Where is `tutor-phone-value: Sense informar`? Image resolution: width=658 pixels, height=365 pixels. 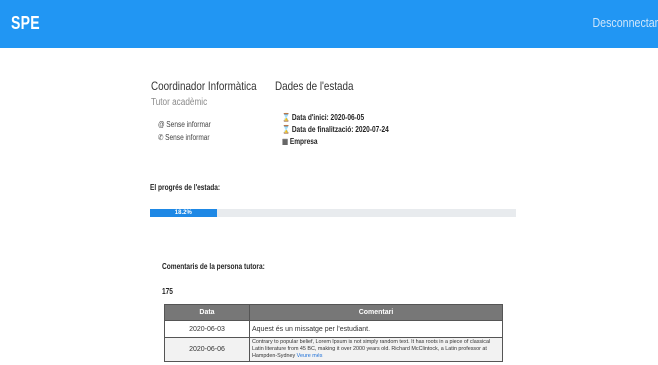
tutor-phone-value: Sense informar is located at coordinates (187, 137).